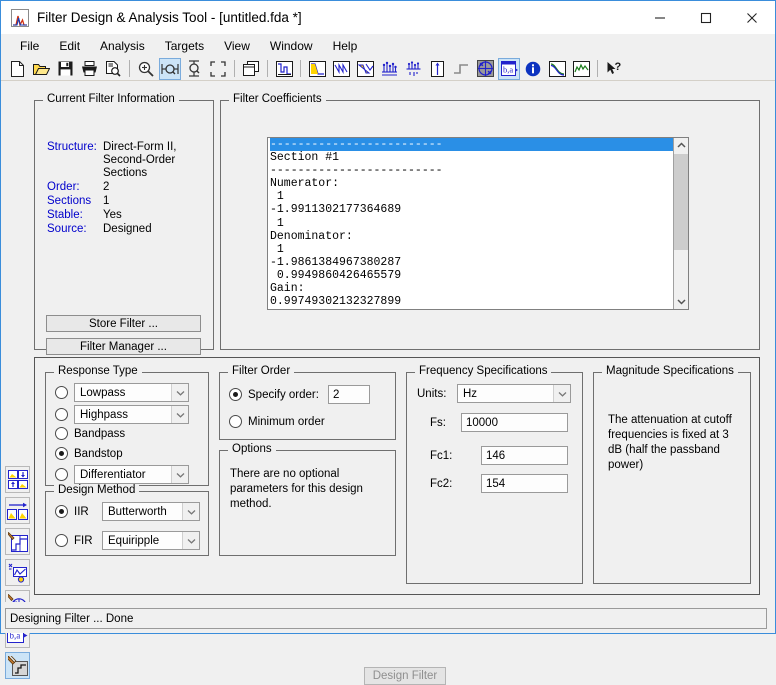 The image size is (776, 685). I want to click on fc2-input: 154, so click(524, 483).